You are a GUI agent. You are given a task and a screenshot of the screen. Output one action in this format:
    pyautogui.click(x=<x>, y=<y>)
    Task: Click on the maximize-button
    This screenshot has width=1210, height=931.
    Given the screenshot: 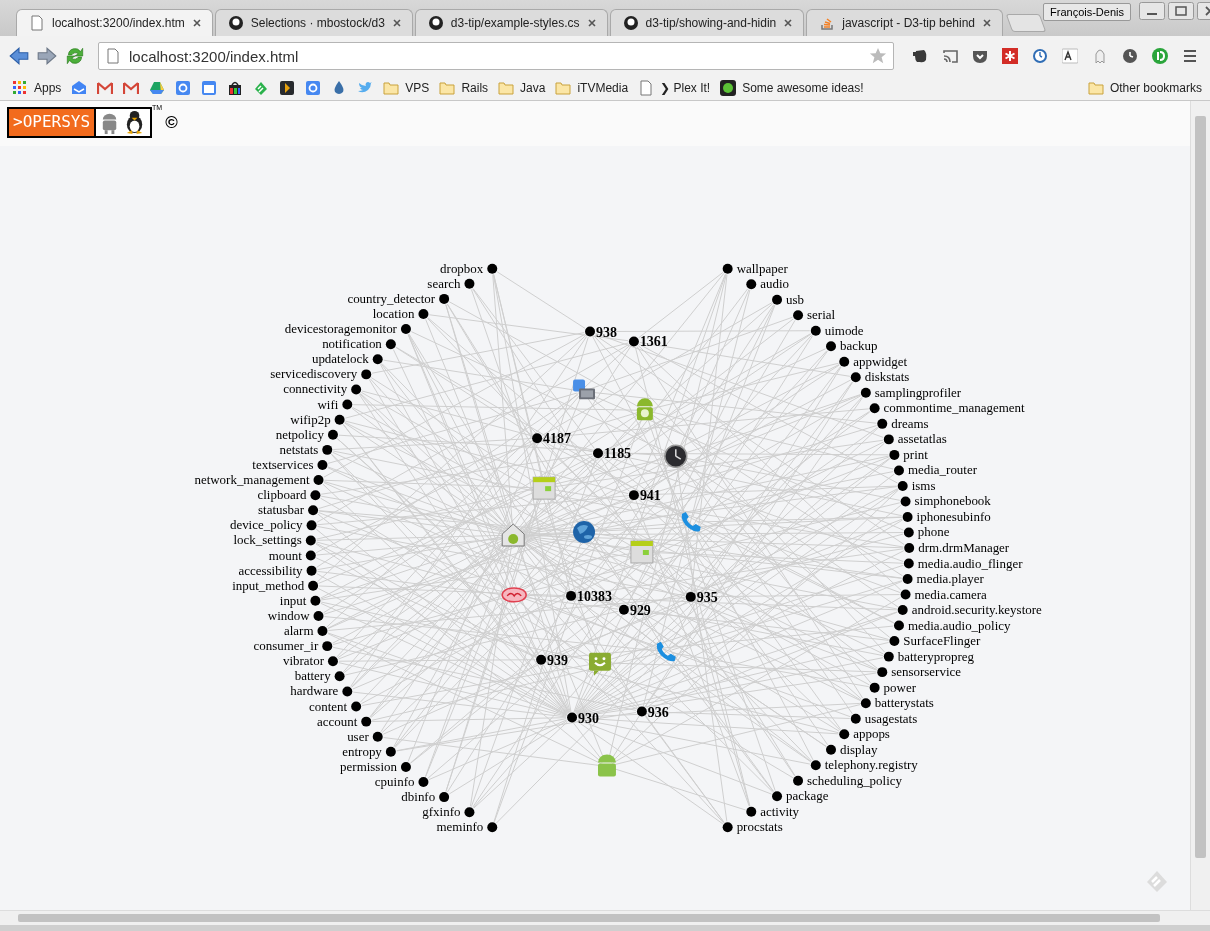 What is the action you would take?
    pyautogui.click(x=1181, y=11)
    